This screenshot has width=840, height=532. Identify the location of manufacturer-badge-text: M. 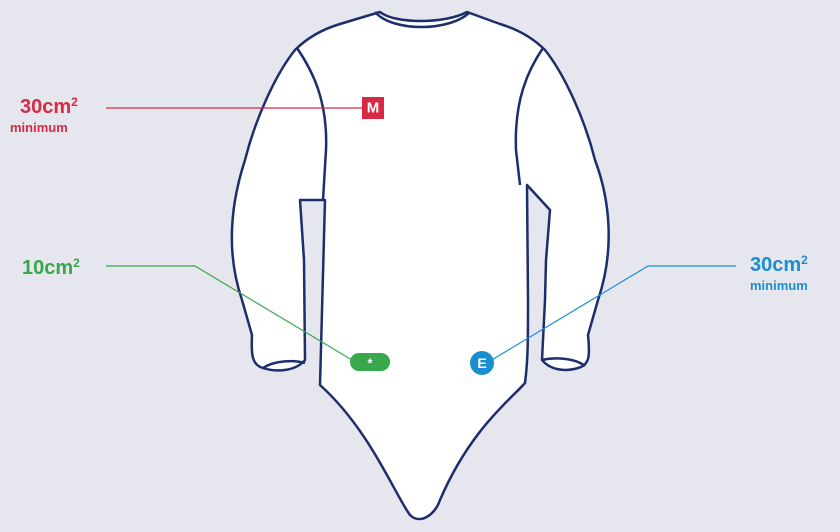
(373, 108).